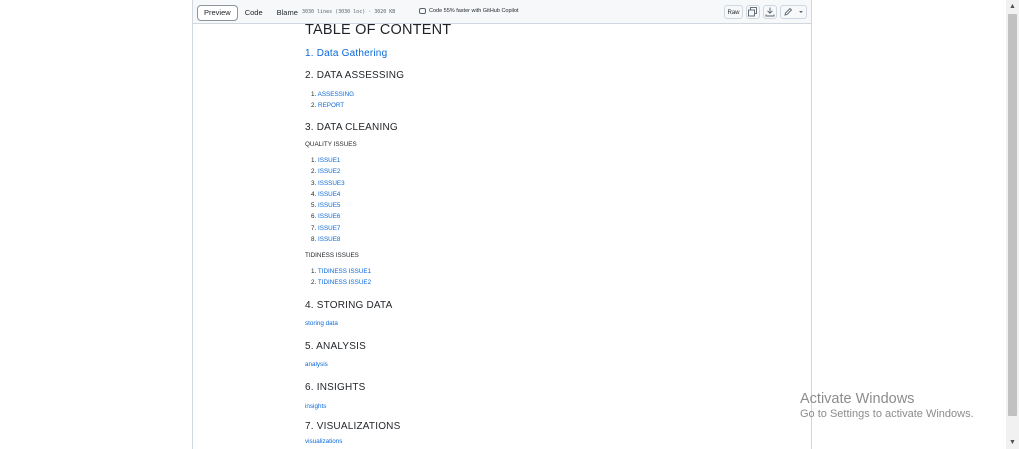 This screenshot has height=449, width=1019. Describe the element at coordinates (328, 171) in the screenshot. I see `list-item: 2. ISSUE2` at that location.